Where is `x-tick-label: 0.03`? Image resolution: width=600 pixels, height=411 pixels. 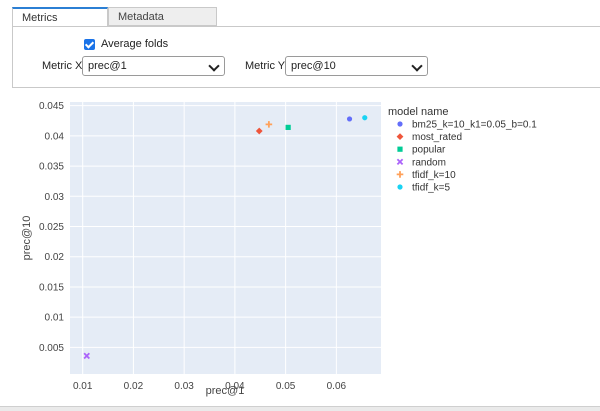 x-tick-label: 0.03 is located at coordinates (184, 386).